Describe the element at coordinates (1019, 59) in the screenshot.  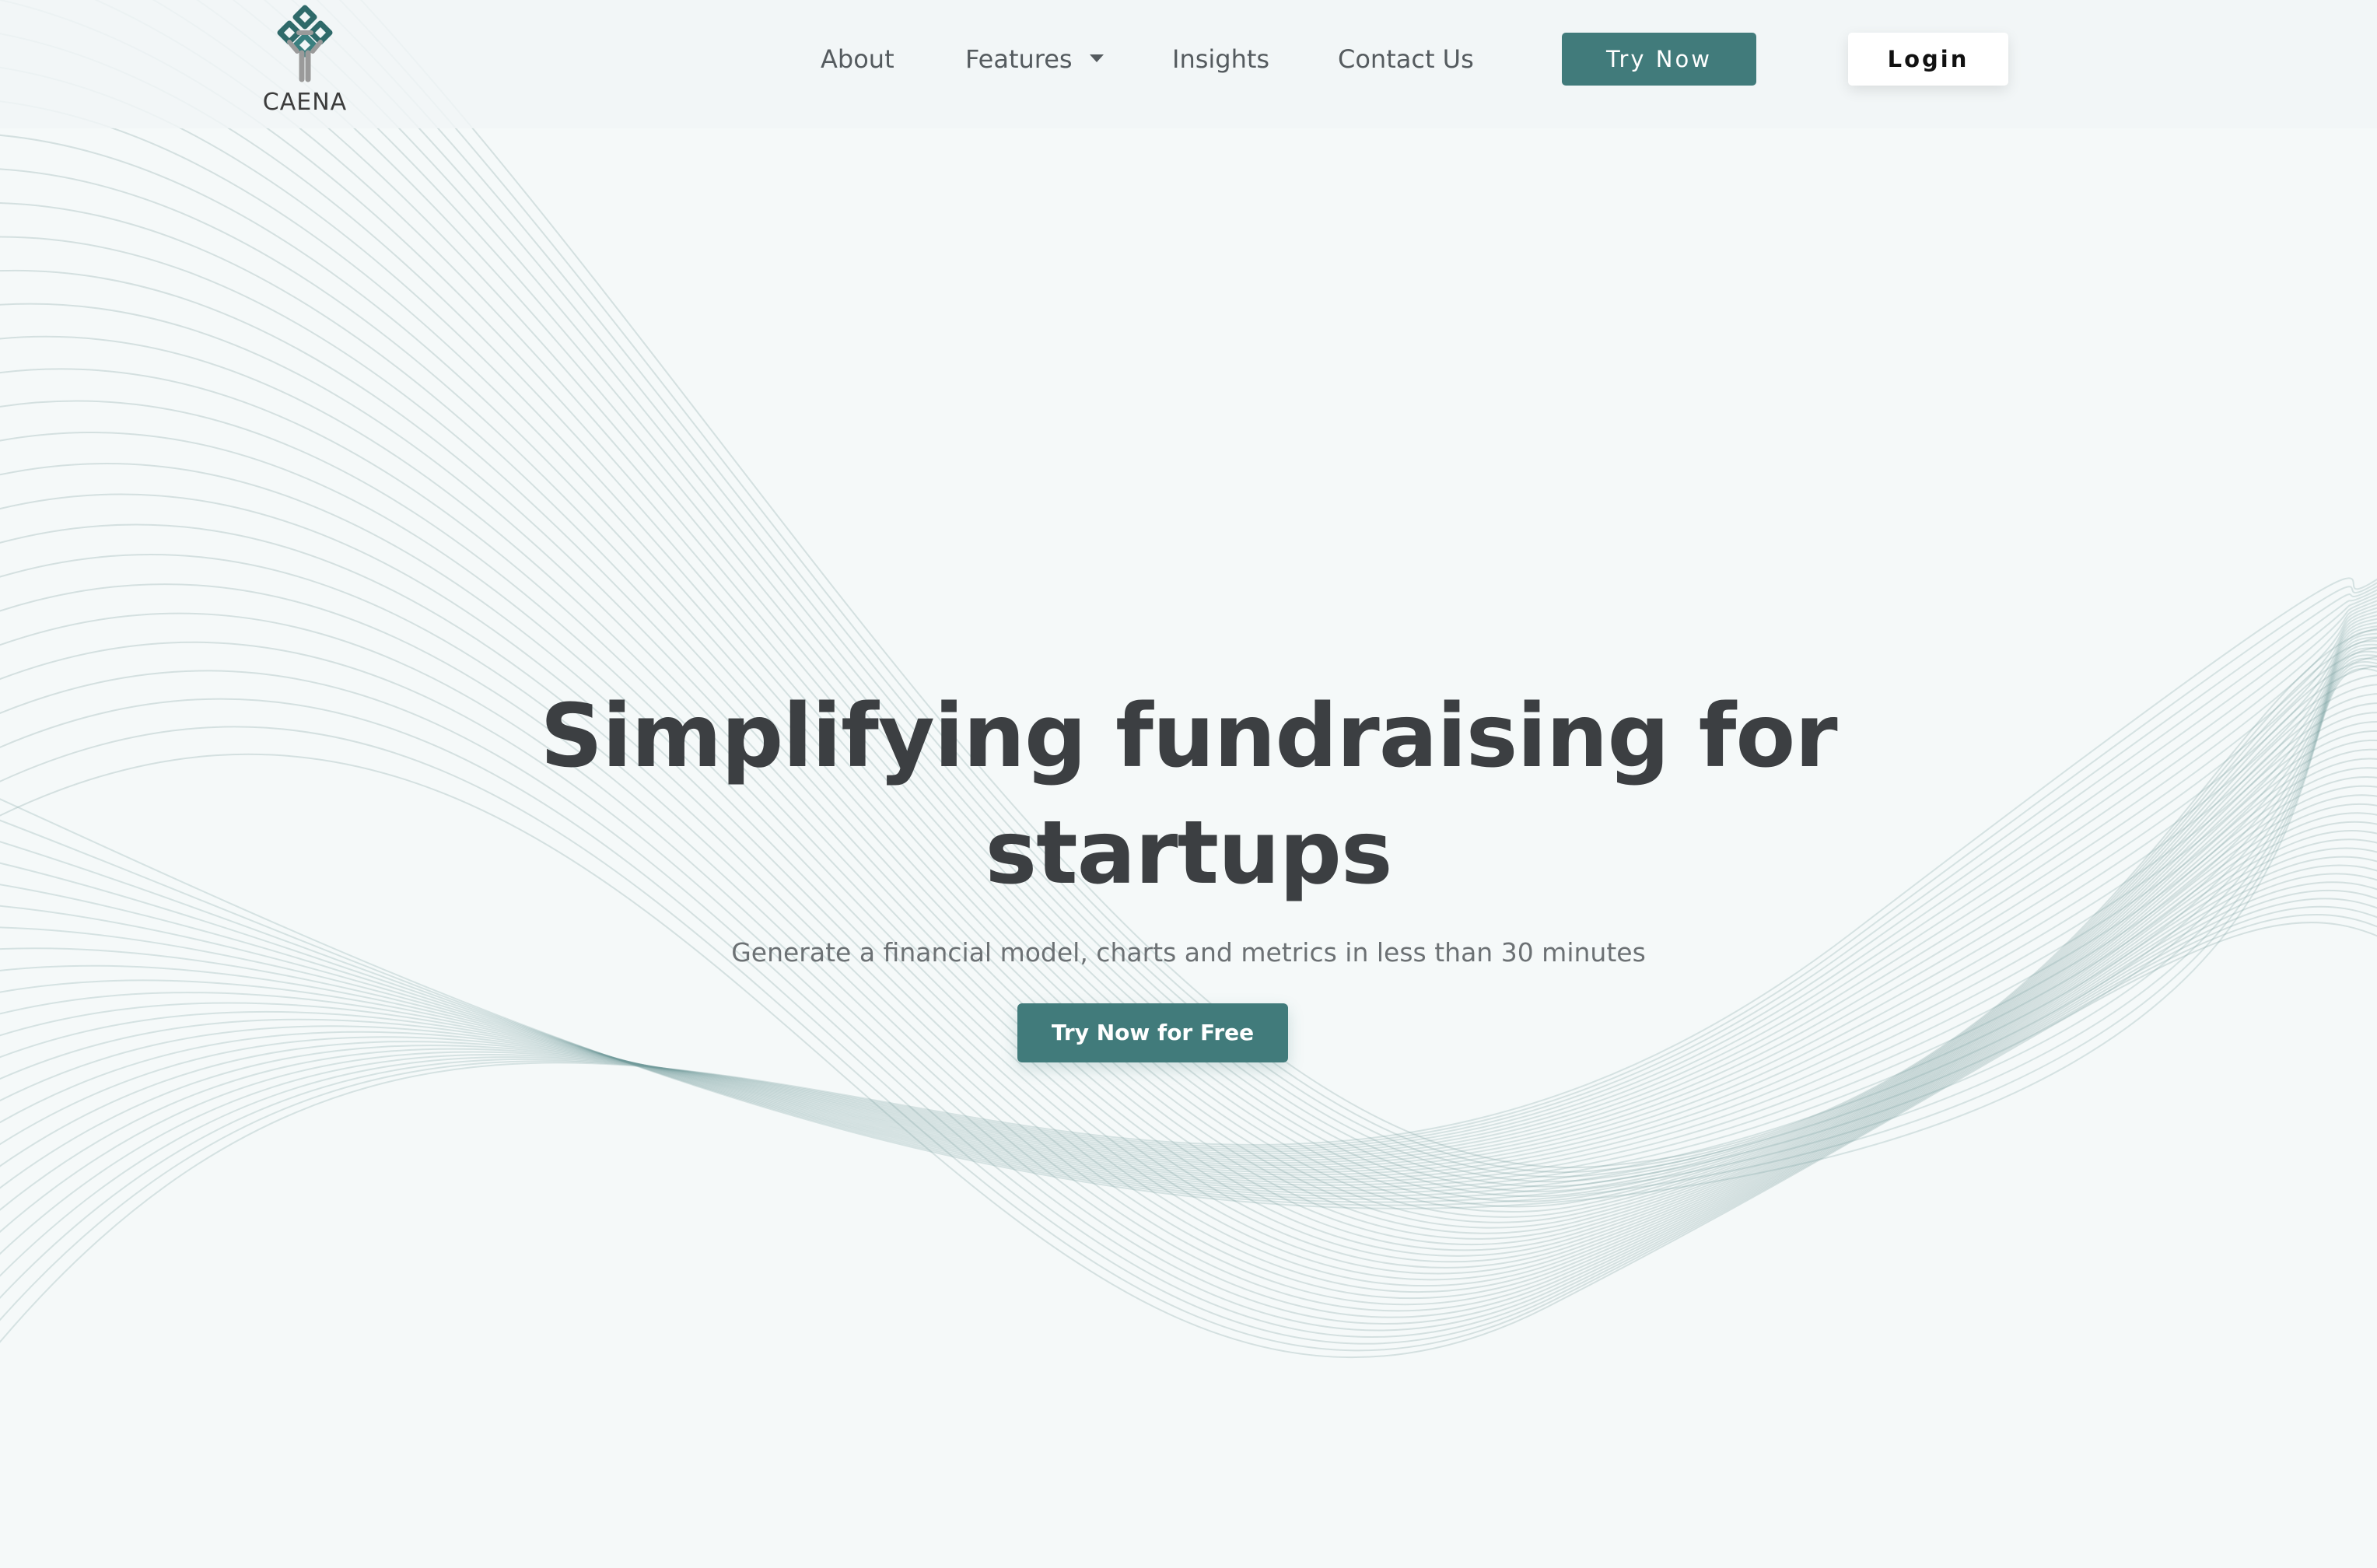
I see `nav-link-features-label: Features` at that location.